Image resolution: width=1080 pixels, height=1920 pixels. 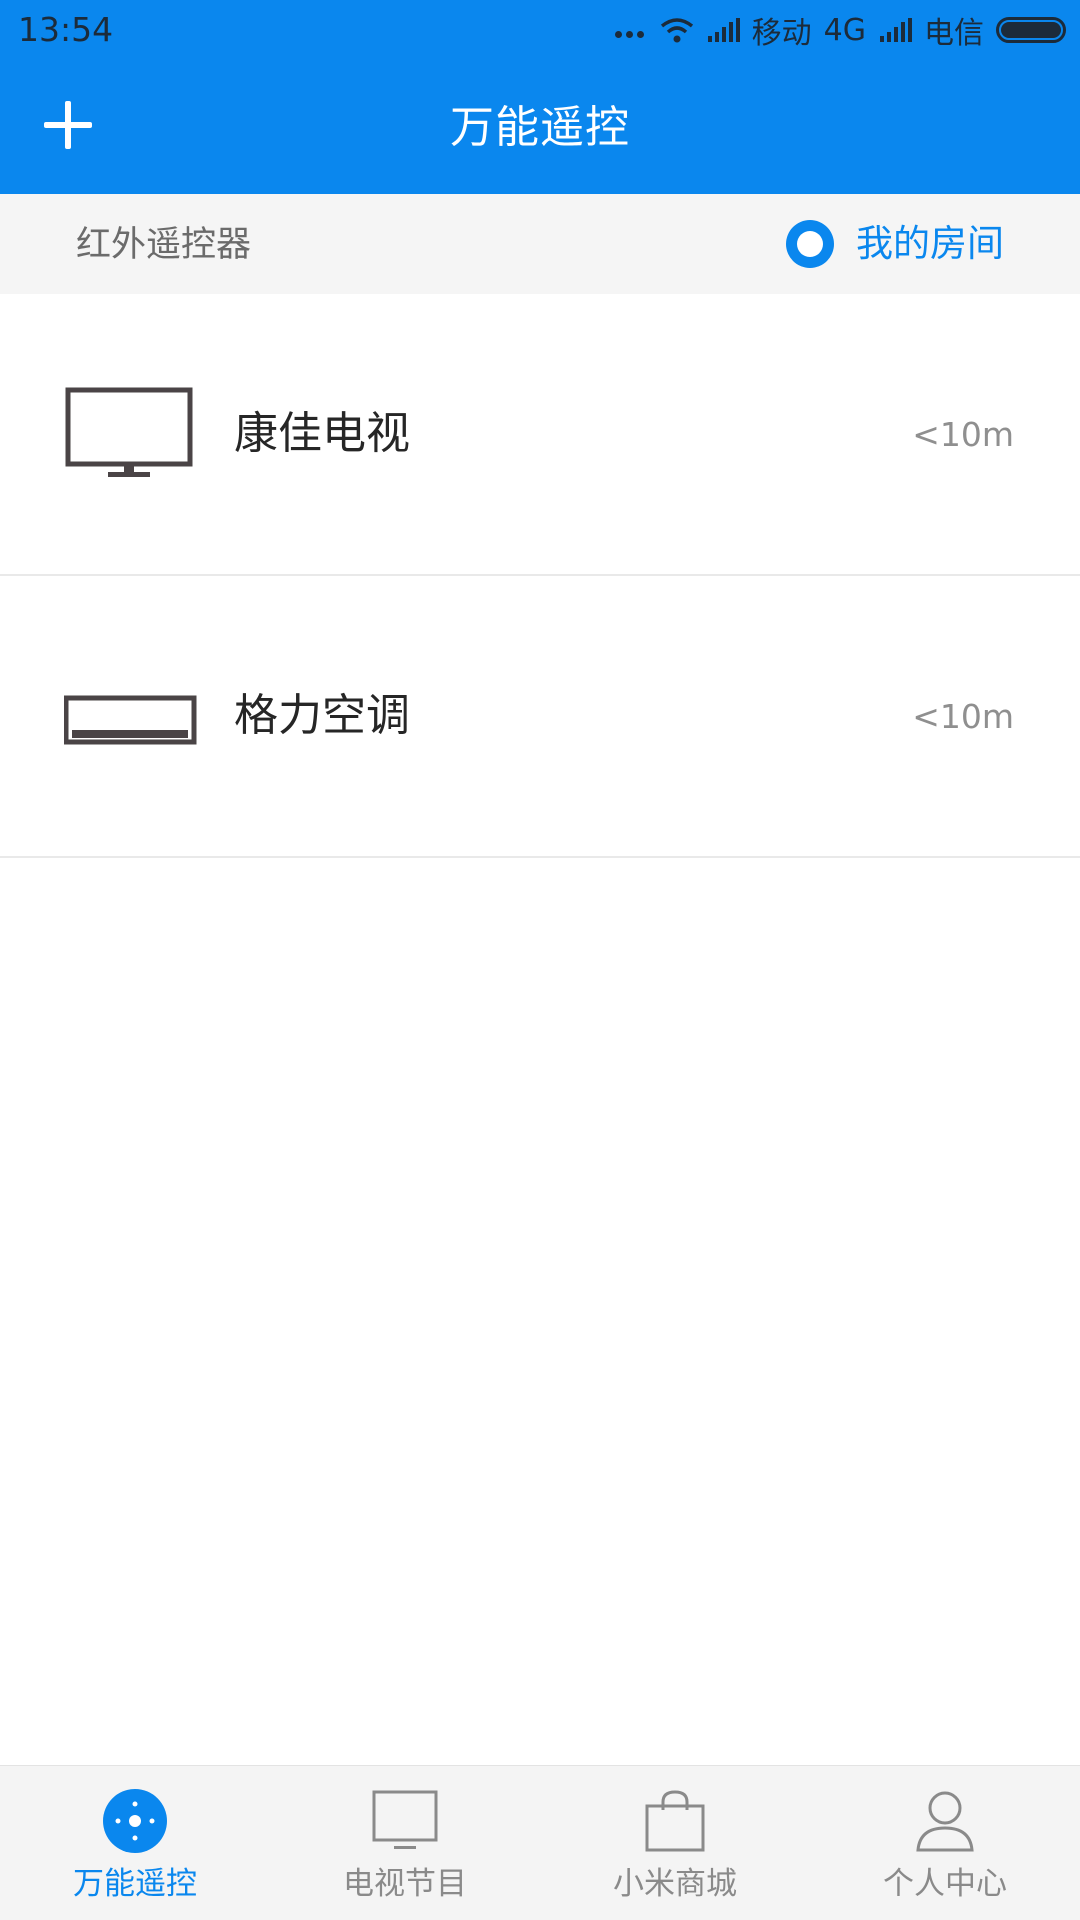 What do you see at coordinates (405, 1884) in the screenshot?
I see `nav-label: 电视节目` at bounding box center [405, 1884].